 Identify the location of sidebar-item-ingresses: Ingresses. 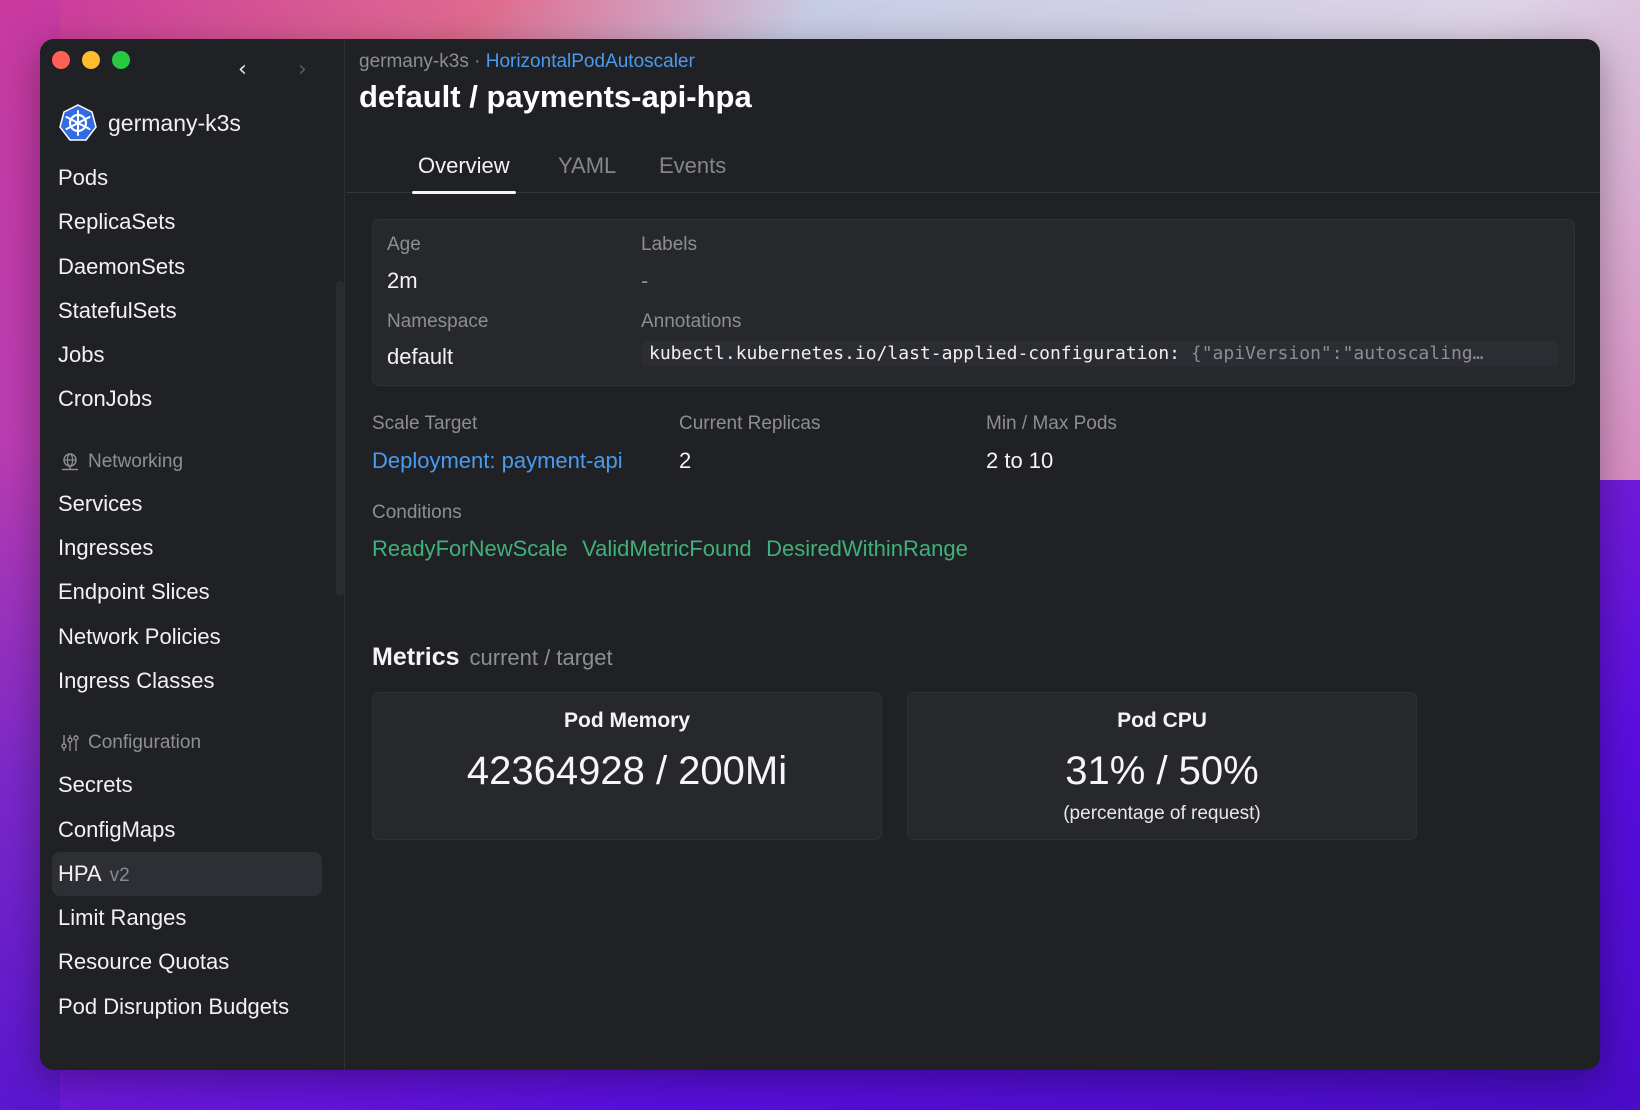
(192, 548).